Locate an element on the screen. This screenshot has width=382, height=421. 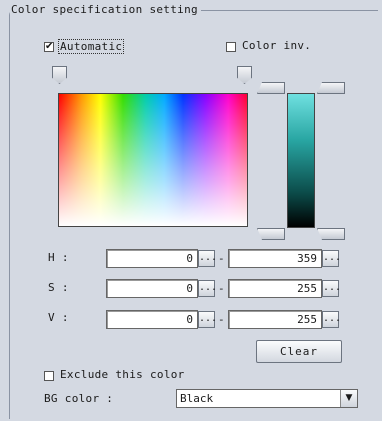
exclude-color-label: Exclude this color is located at coordinates (122, 374).